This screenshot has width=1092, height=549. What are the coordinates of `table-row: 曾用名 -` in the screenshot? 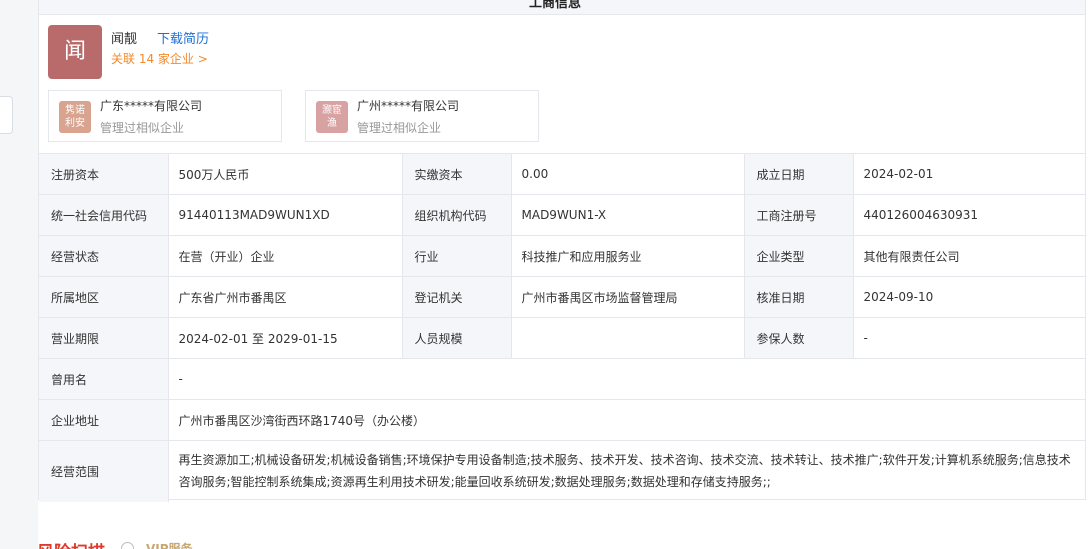 It's located at (562, 379).